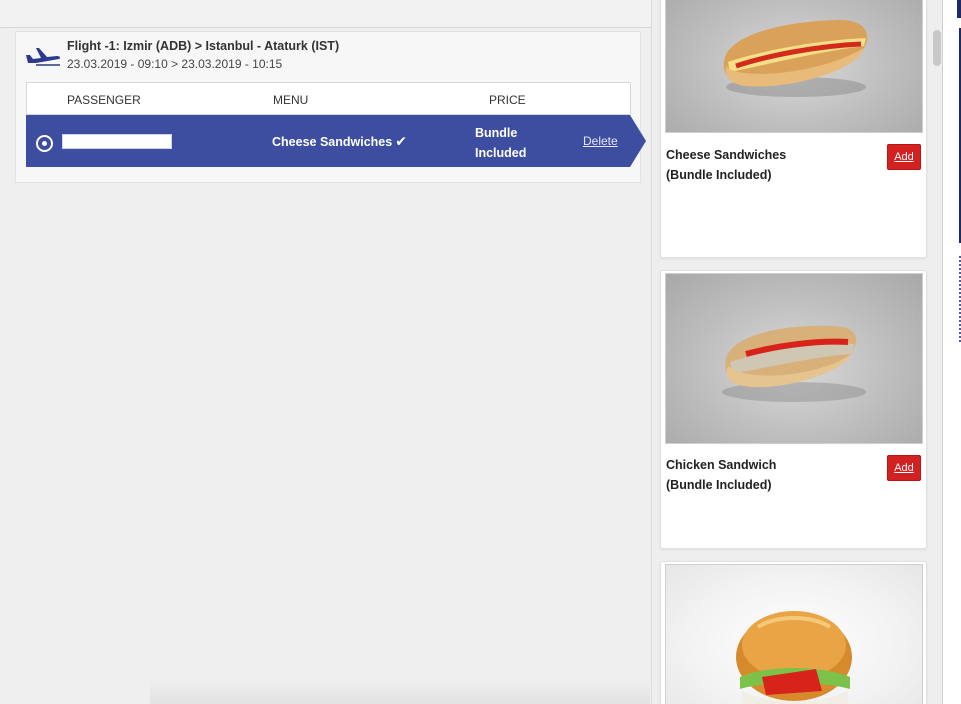 This screenshot has width=961, height=704. Describe the element at coordinates (756, 475) in the screenshot. I see `menu-card-title: Chicken Sandwich (Bundle Included)` at that location.